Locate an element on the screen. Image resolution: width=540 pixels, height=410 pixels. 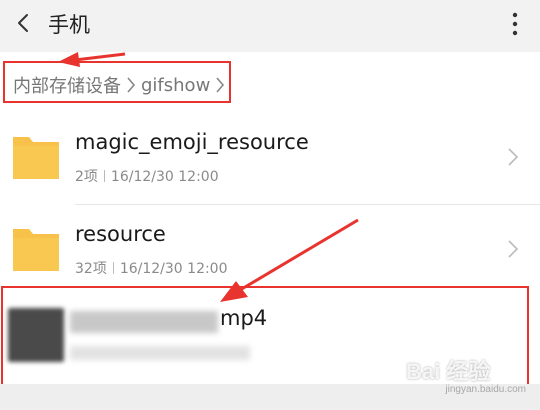
baidu-jingyan-watermark: Bai 经验 jingyan.baidu.com is located at coordinates (466, 377).